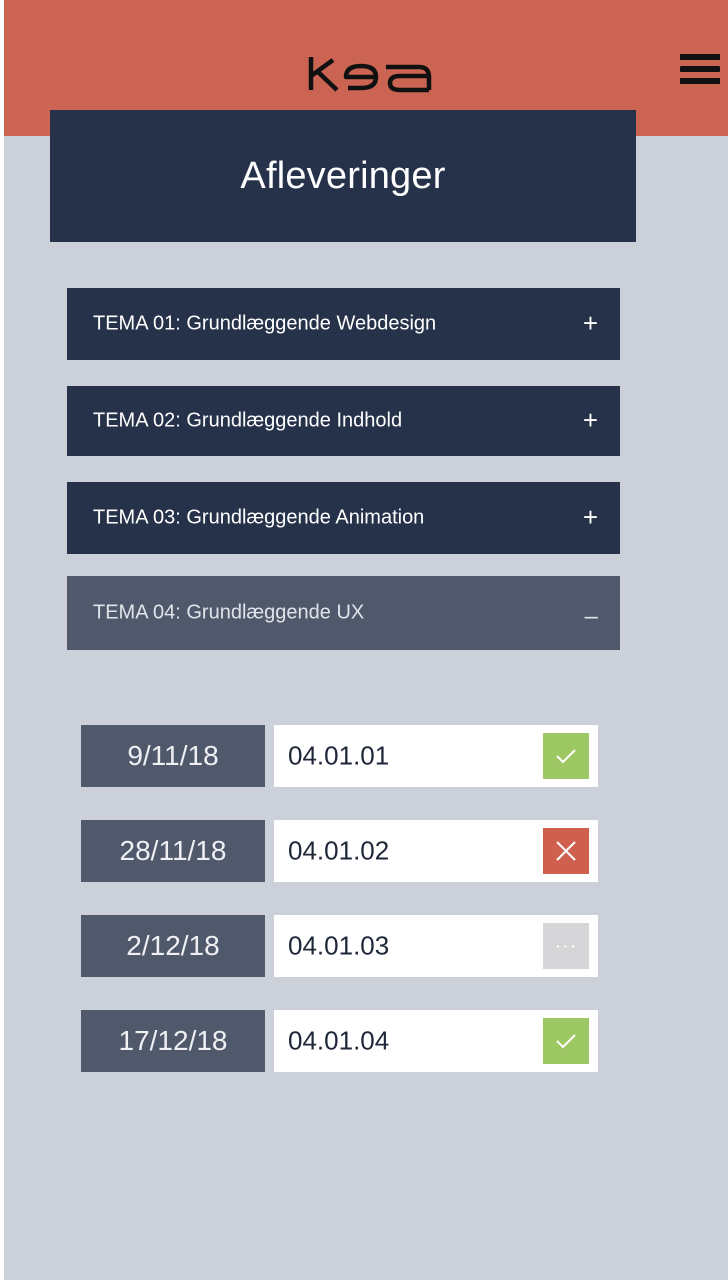  I want to click on tema-02-accordion: TEMA 02: Grundlæggende Indhold +, so click(343, 421).